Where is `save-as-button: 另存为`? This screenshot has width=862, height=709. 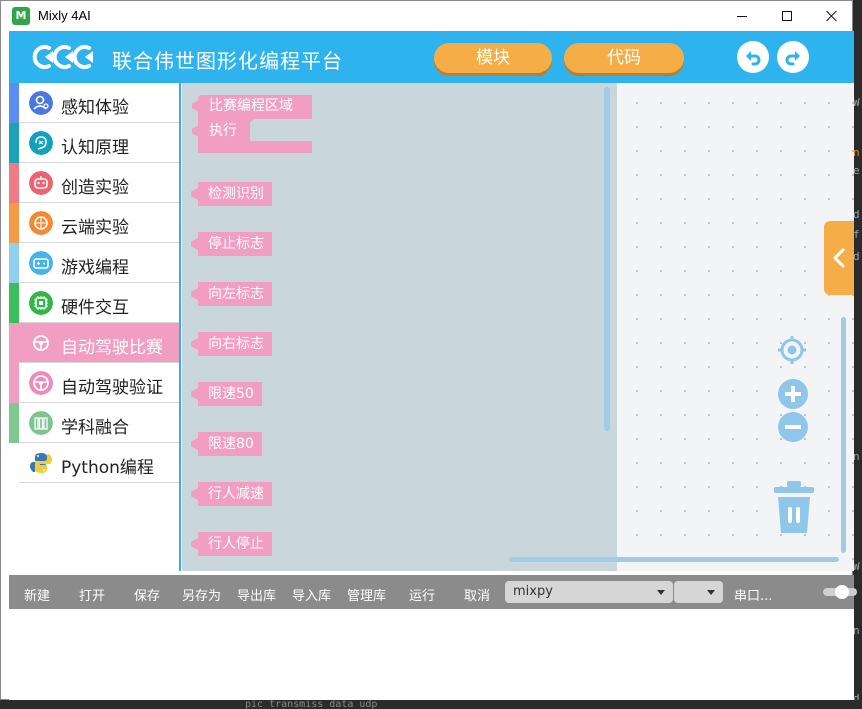
save-as-button: 另存为 is located at coordinates (201, 594).